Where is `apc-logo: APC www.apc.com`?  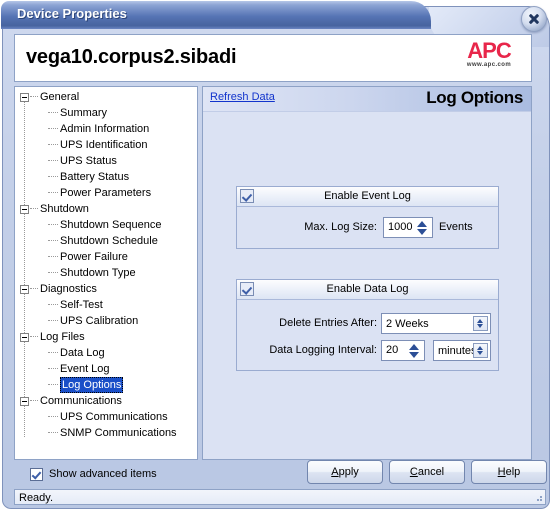 apc-logo: APC www.apc.com is located at coordinates (489, 54).